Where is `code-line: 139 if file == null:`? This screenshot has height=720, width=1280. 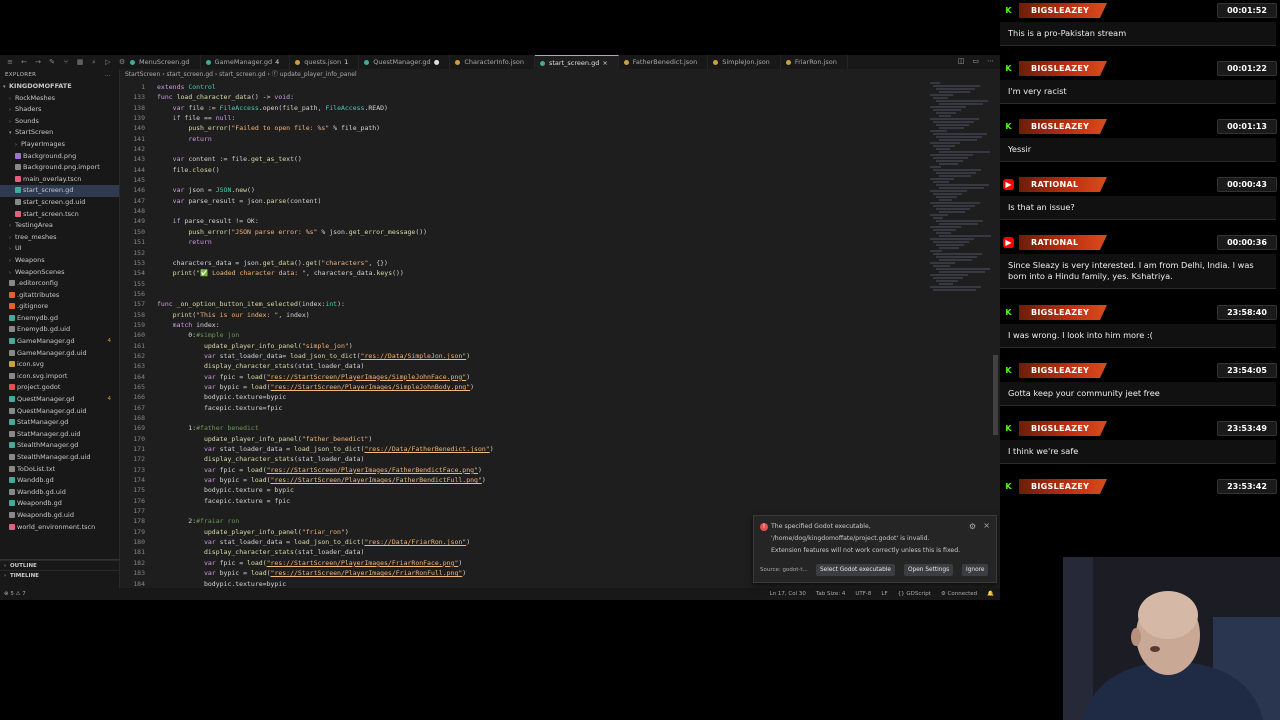 code-line: 139 if file == null: is located at coordinates (525, 118).